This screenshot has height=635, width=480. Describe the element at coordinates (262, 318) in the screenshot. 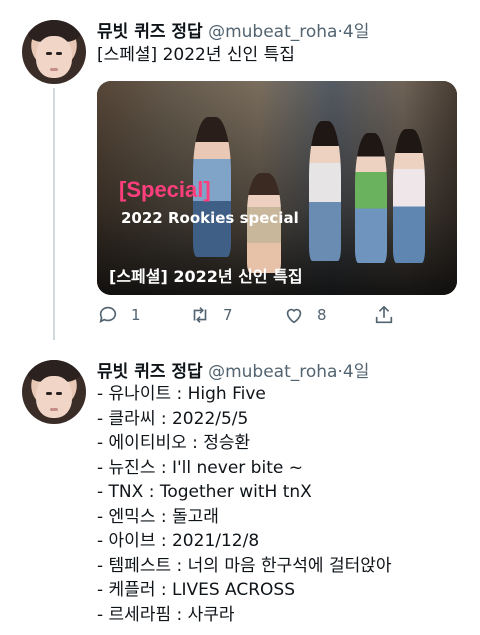

I see `tweet-actions: 1 7 8` at that location.